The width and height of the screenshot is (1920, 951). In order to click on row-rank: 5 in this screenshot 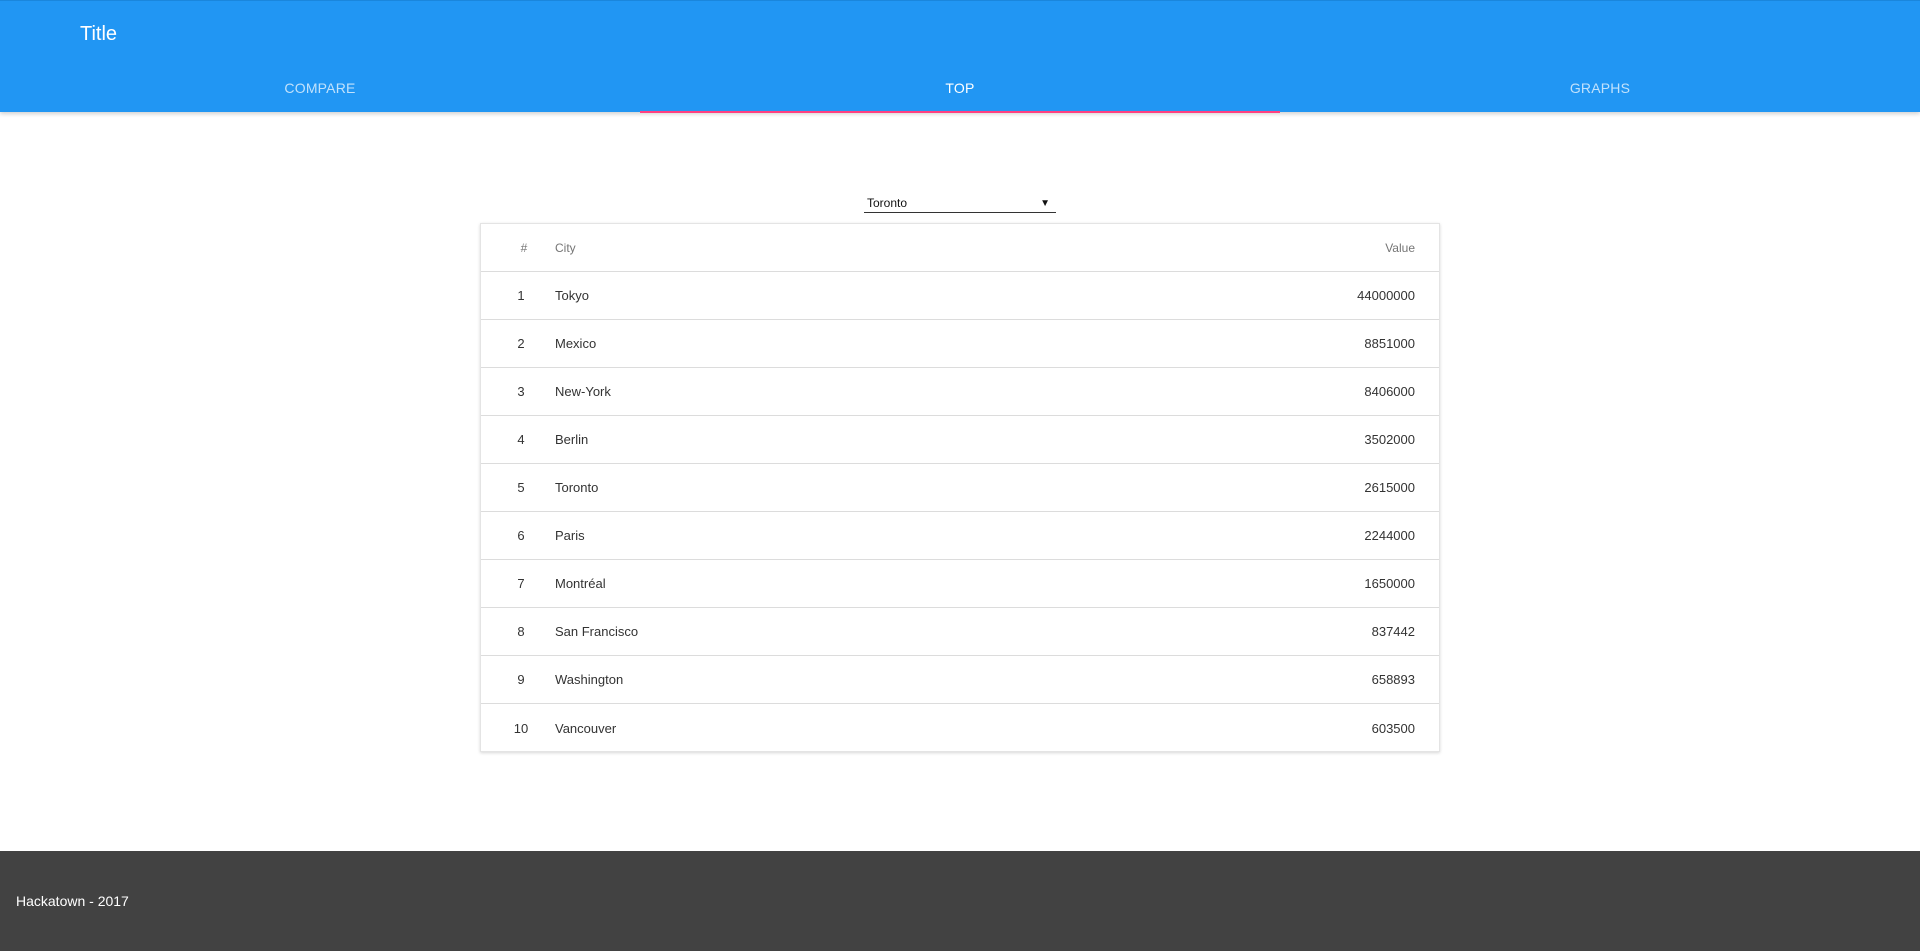, I will do `click(521, 487)`.